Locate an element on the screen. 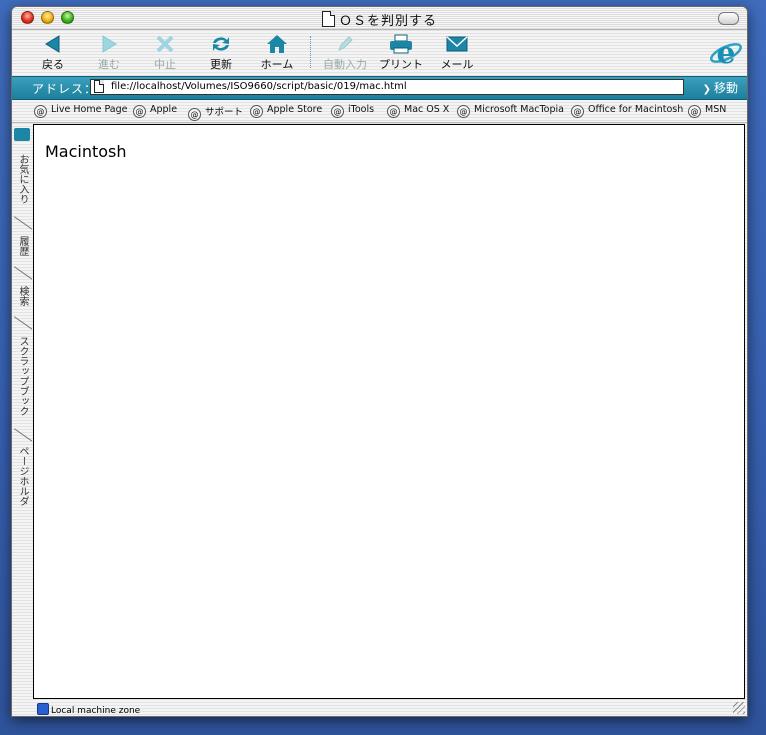  favorite-label: サポート is located at coordinates (224, 112).